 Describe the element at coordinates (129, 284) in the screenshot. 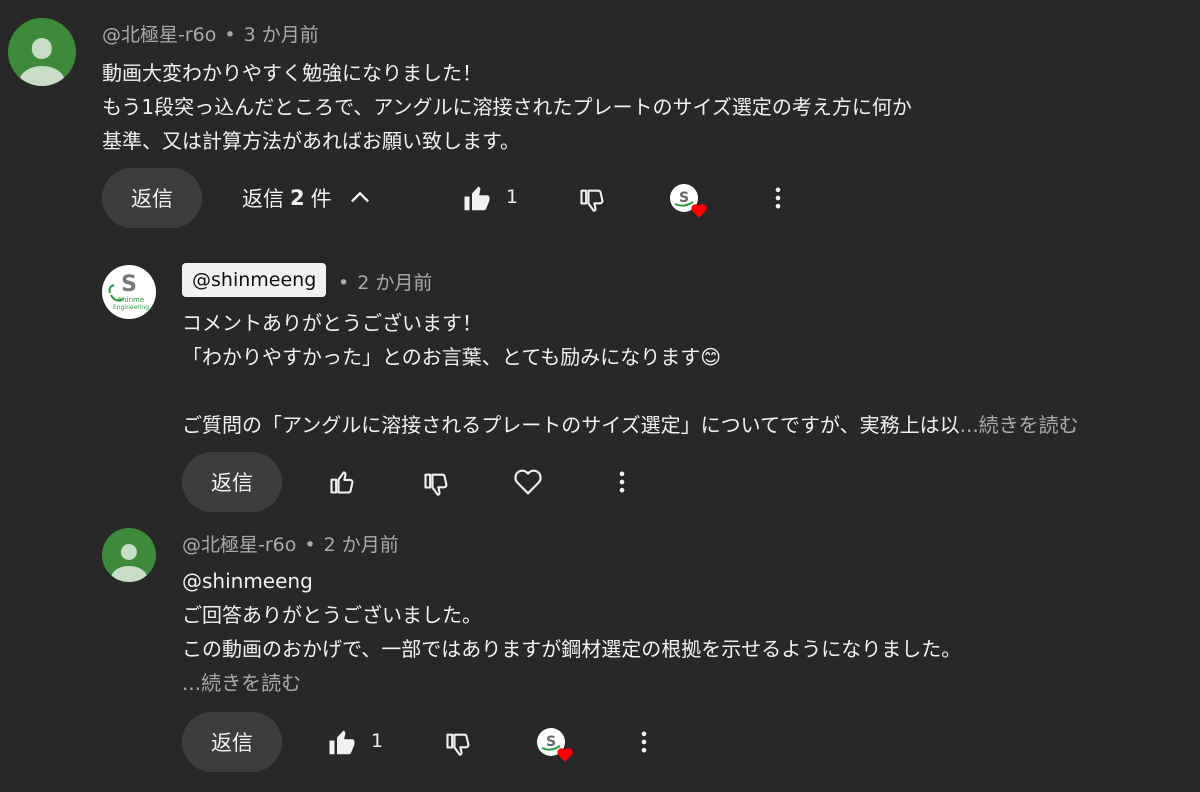

I see `logo-letter: S` at that location.